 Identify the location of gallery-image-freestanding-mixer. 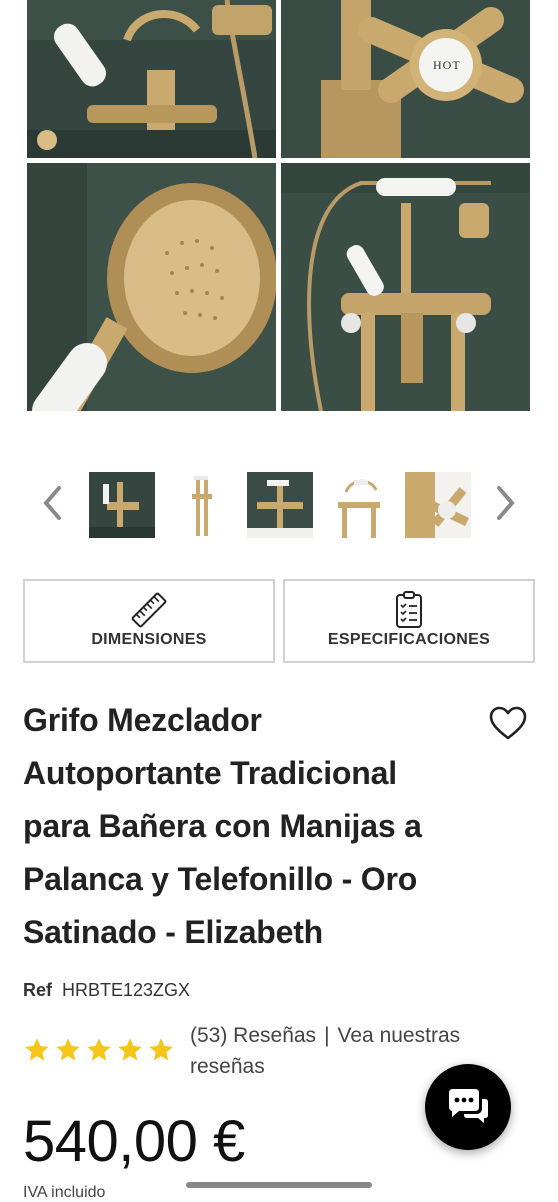
(405, 287).